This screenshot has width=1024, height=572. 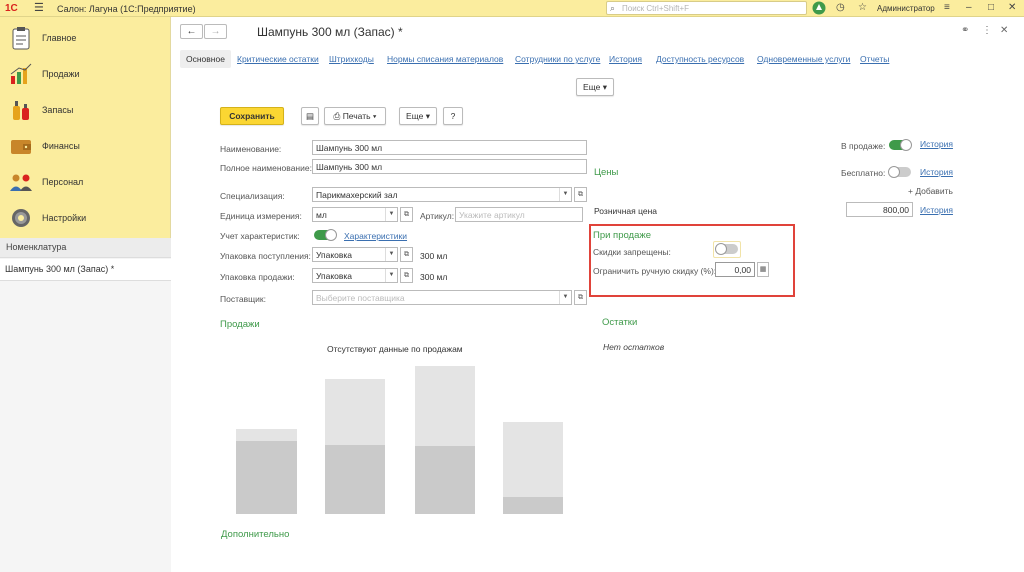 What do you see at coordinates (85, 110) in the screenshot?
I see `sidebar-item-stock: Запасы` at bounding box center [85, 110].